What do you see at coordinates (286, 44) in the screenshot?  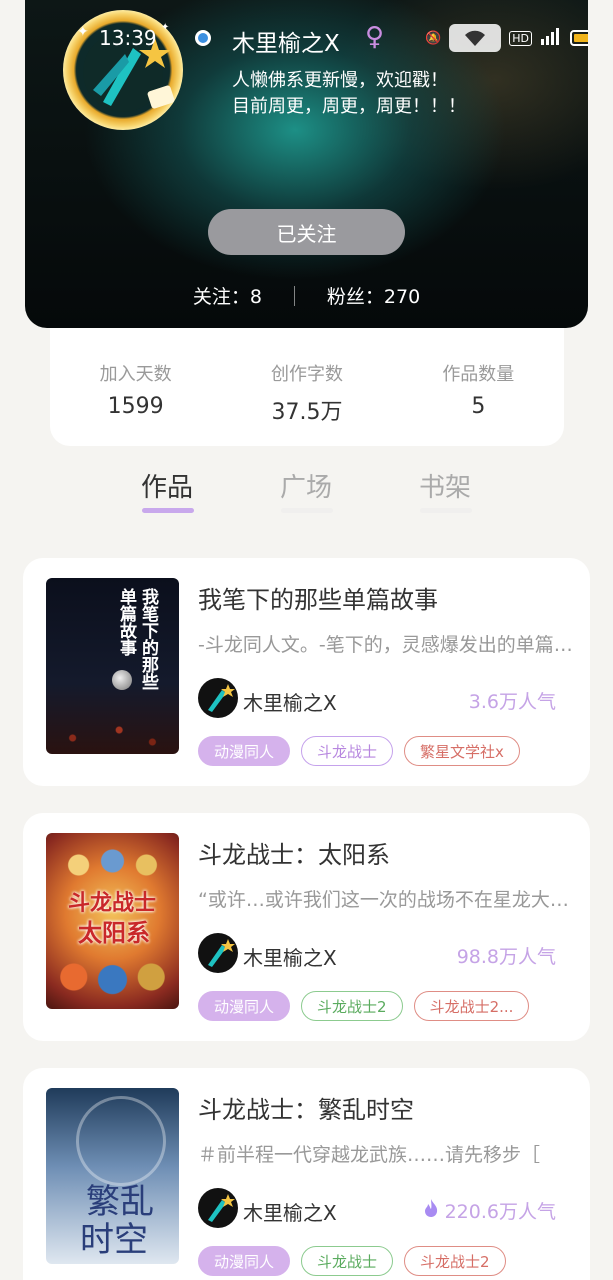 I see `user-name: 木里榆之X` at bounding box center [286, 44].